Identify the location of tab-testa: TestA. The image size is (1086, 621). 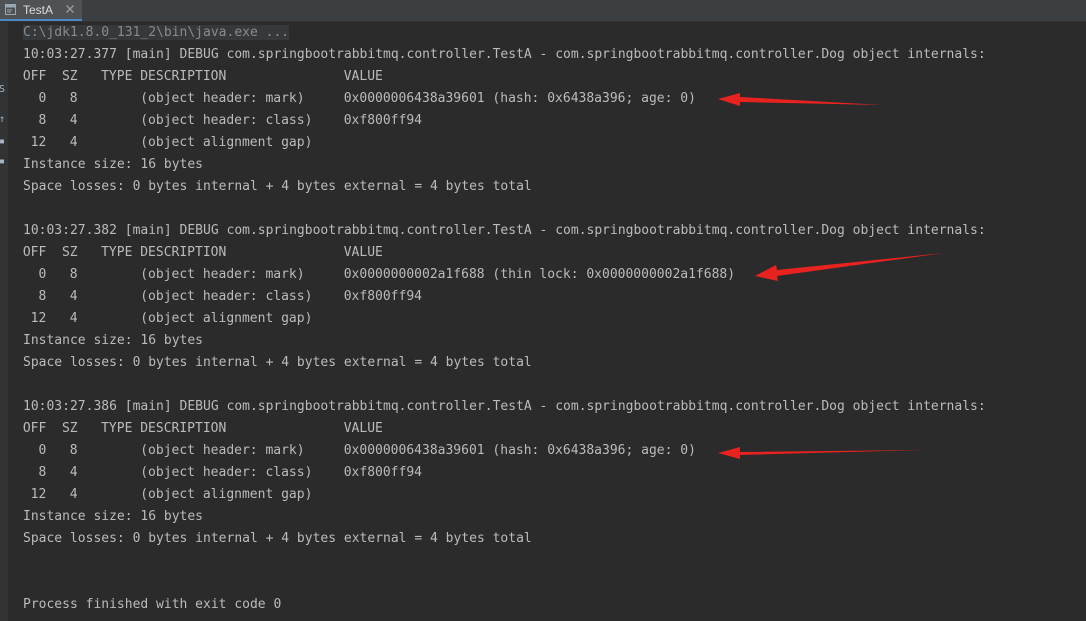
(41, 10).